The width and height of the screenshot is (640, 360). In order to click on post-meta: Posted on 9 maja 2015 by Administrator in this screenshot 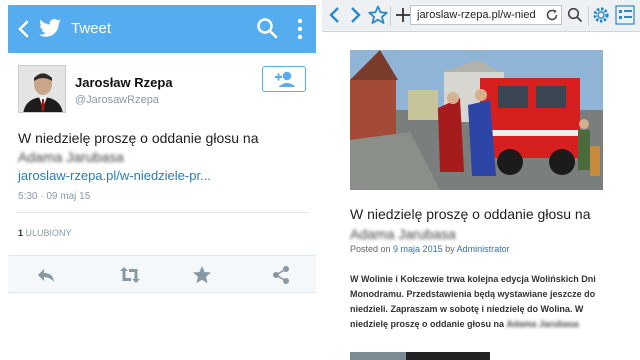, I will do `click(430, 249)`.